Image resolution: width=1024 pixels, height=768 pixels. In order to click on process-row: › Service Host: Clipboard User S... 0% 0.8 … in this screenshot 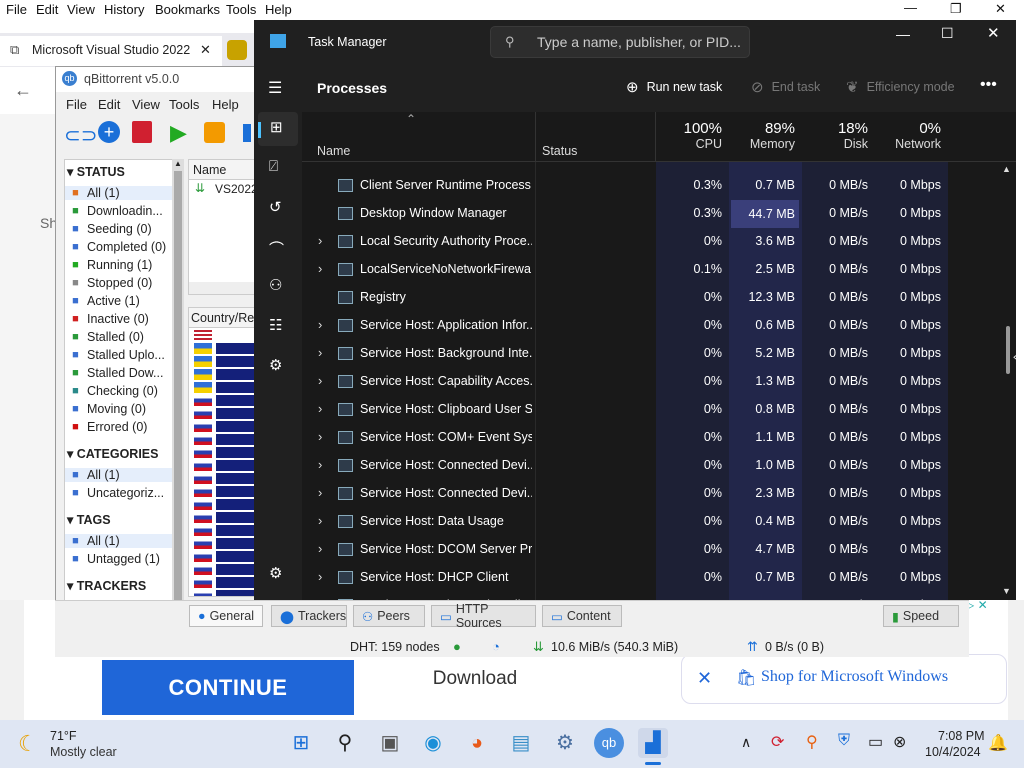, I will do `click(659, 410)`.